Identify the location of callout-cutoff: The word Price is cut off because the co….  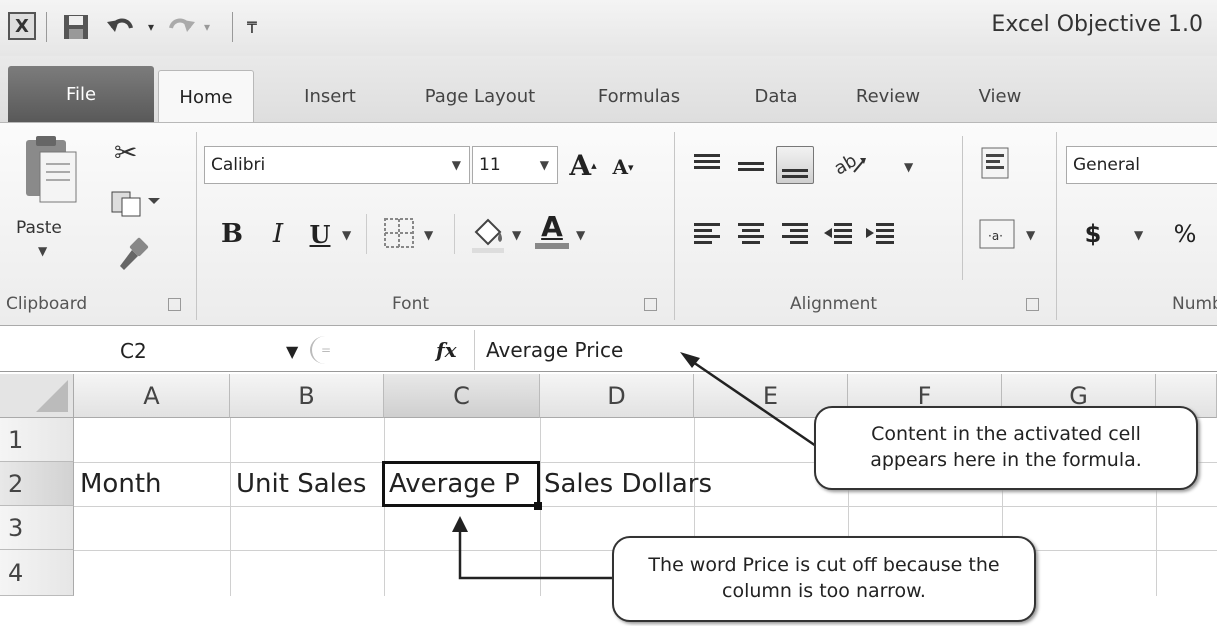
(824, 579).